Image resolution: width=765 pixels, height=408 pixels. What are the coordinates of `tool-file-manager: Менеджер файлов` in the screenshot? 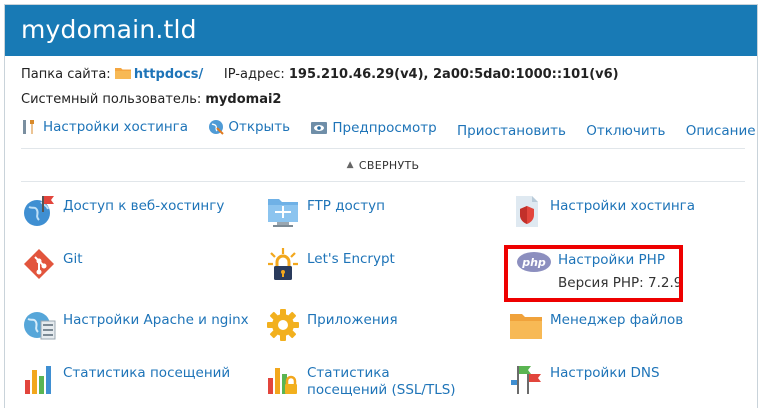 It's located at (595, 325).